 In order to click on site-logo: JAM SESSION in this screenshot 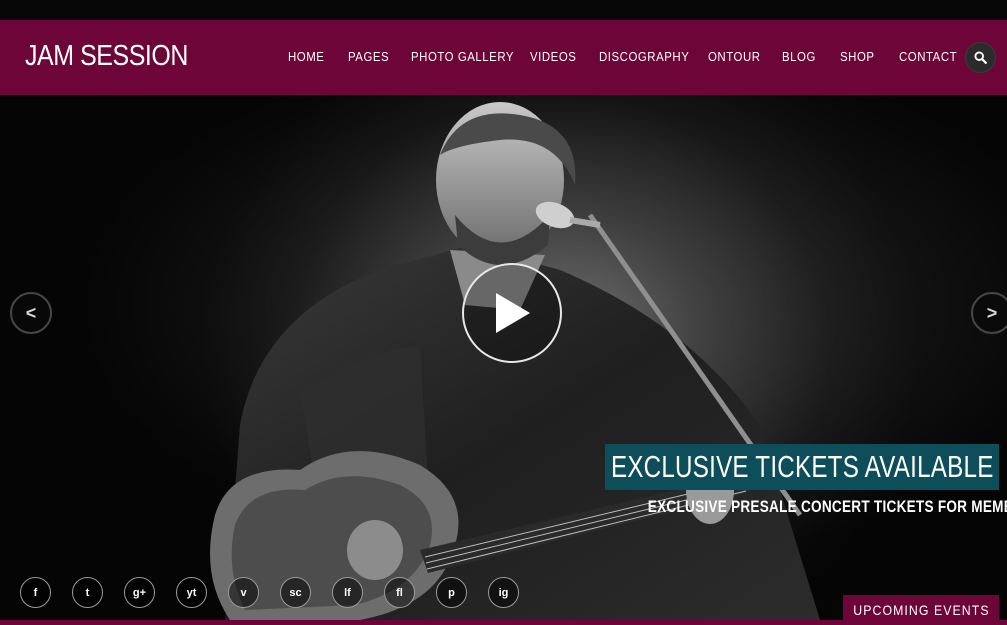, I will do `click(106, 56)`.